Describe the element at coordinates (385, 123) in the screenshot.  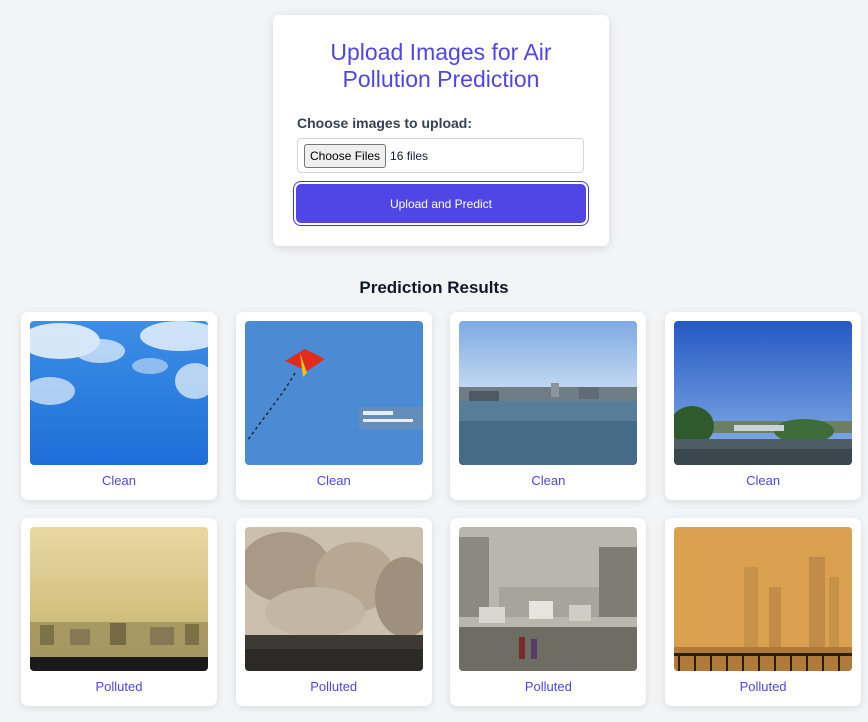
I see `choose-images-label: Choose images to upload:` at that location.